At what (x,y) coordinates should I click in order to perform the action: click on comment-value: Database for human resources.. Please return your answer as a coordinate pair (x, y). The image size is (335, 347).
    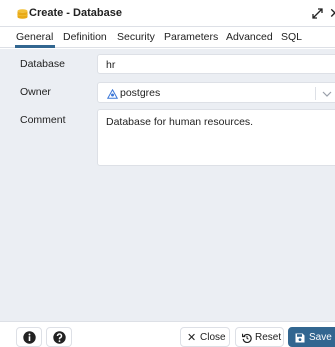
    Looking at the image, I should click on (180, 122).